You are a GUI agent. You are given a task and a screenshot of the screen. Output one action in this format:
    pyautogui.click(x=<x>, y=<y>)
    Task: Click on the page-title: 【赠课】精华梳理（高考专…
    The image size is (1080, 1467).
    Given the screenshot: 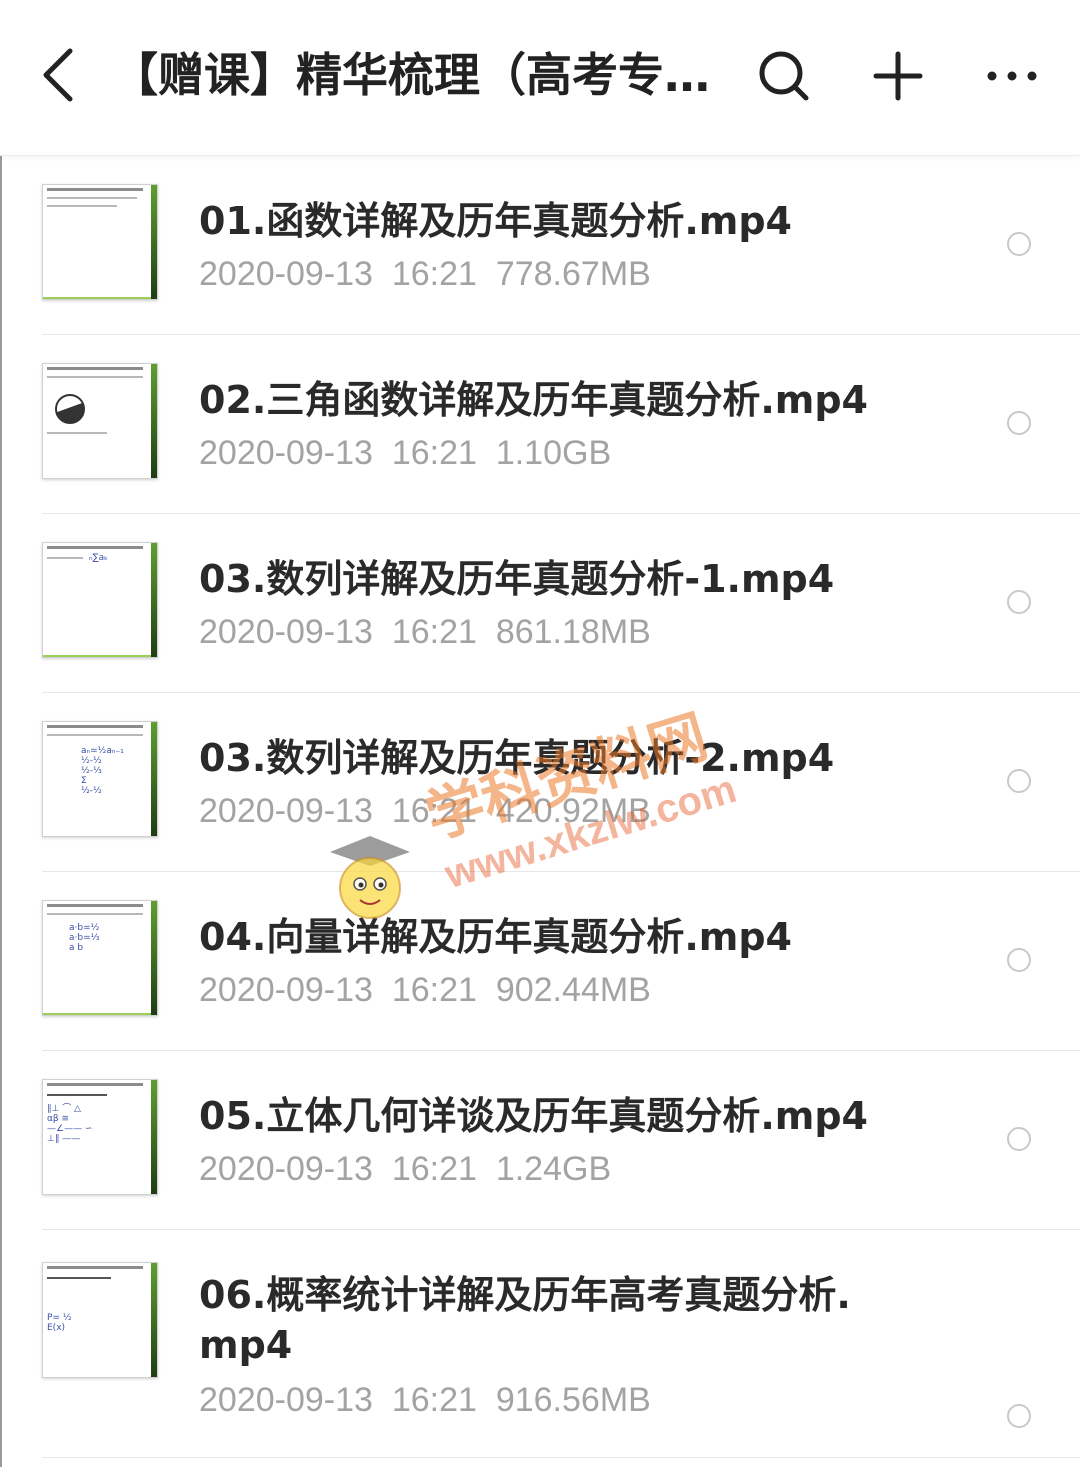 What is the action you would take?
    pyautogui.click(x=411, y=75)
    